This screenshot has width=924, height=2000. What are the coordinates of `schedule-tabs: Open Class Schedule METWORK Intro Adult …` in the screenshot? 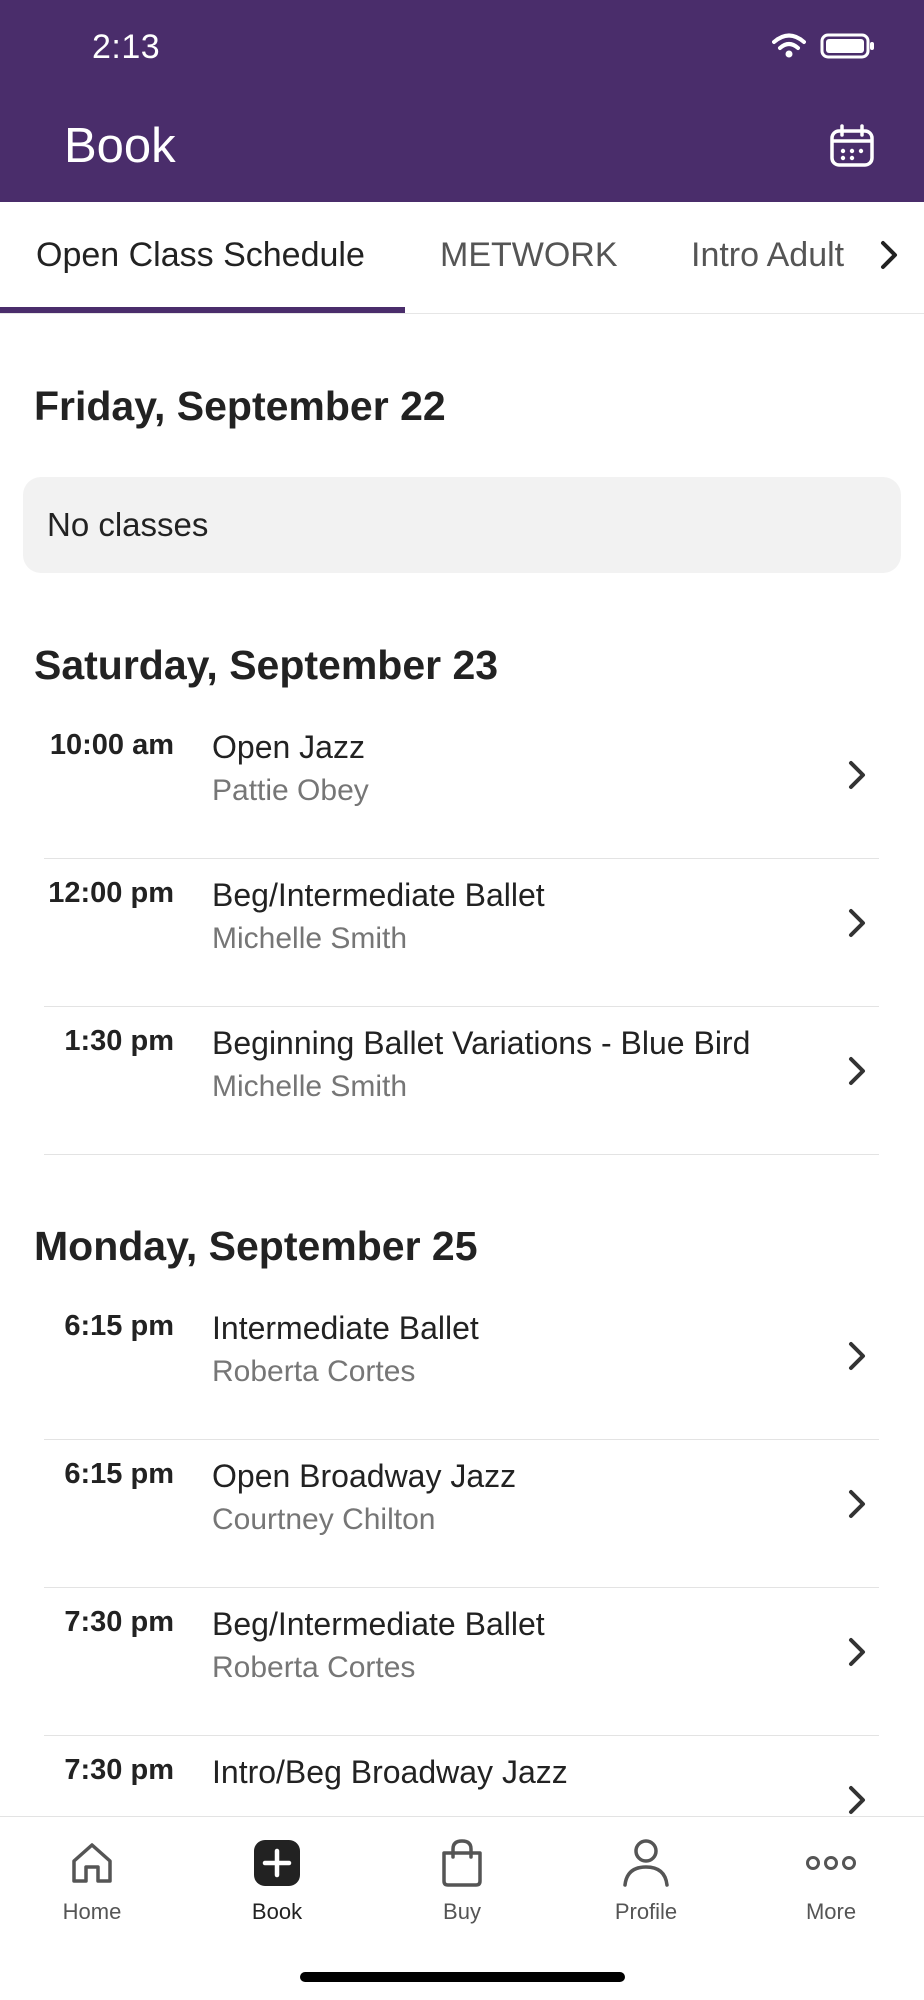 It's located at (462, 258).